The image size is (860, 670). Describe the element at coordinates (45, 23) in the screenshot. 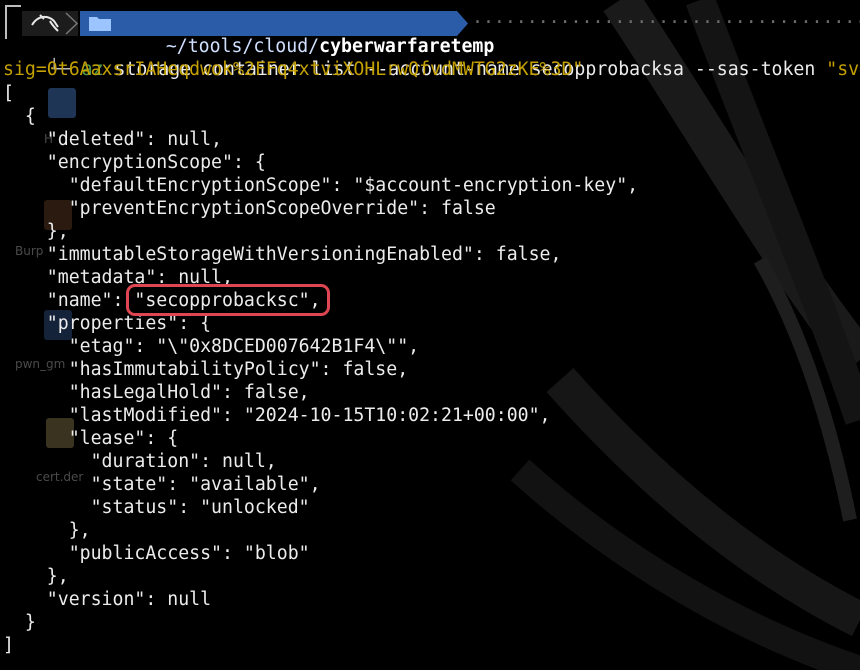

I see `kali-dragon-icon` at that location.